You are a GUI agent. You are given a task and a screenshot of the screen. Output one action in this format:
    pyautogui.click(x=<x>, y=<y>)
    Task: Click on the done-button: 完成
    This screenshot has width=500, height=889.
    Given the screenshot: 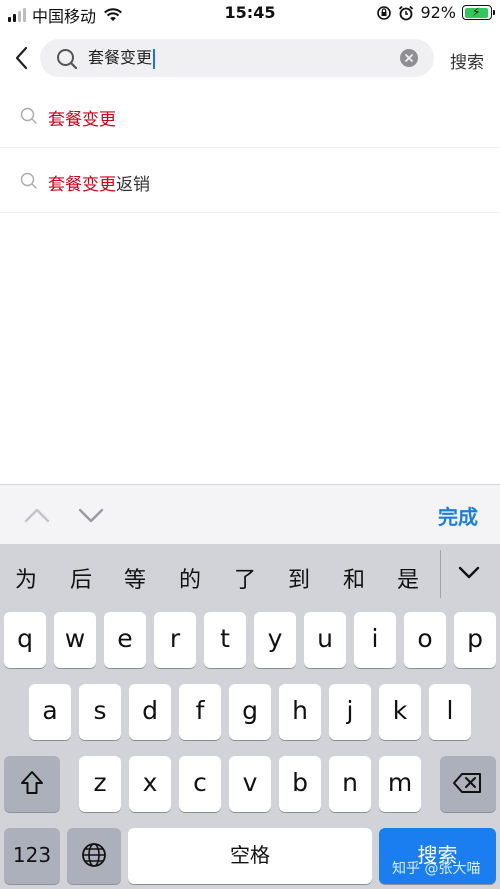 What is the action you would take?
    pyautogui.click(x=458, y=515)
    